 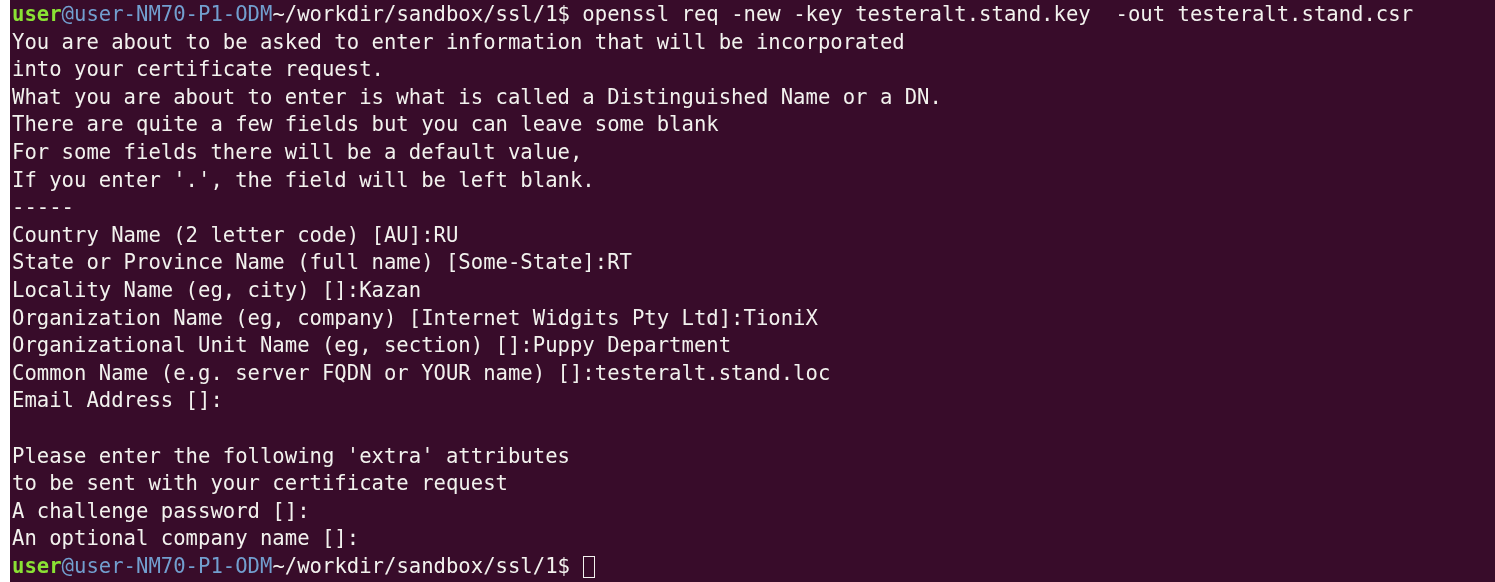 I want to click on output-line: Please enter the following 'extra' attributes, so click(x=291, y=456).